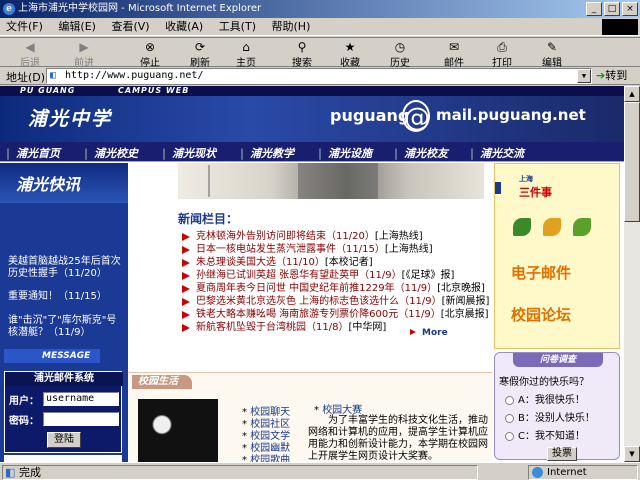 The height and width of the screenshot is (480, 640). What do you see at coordinates (302, 47) in the screenshot?
I see `search-icon: ⚲` at bounding box center [302, 47].